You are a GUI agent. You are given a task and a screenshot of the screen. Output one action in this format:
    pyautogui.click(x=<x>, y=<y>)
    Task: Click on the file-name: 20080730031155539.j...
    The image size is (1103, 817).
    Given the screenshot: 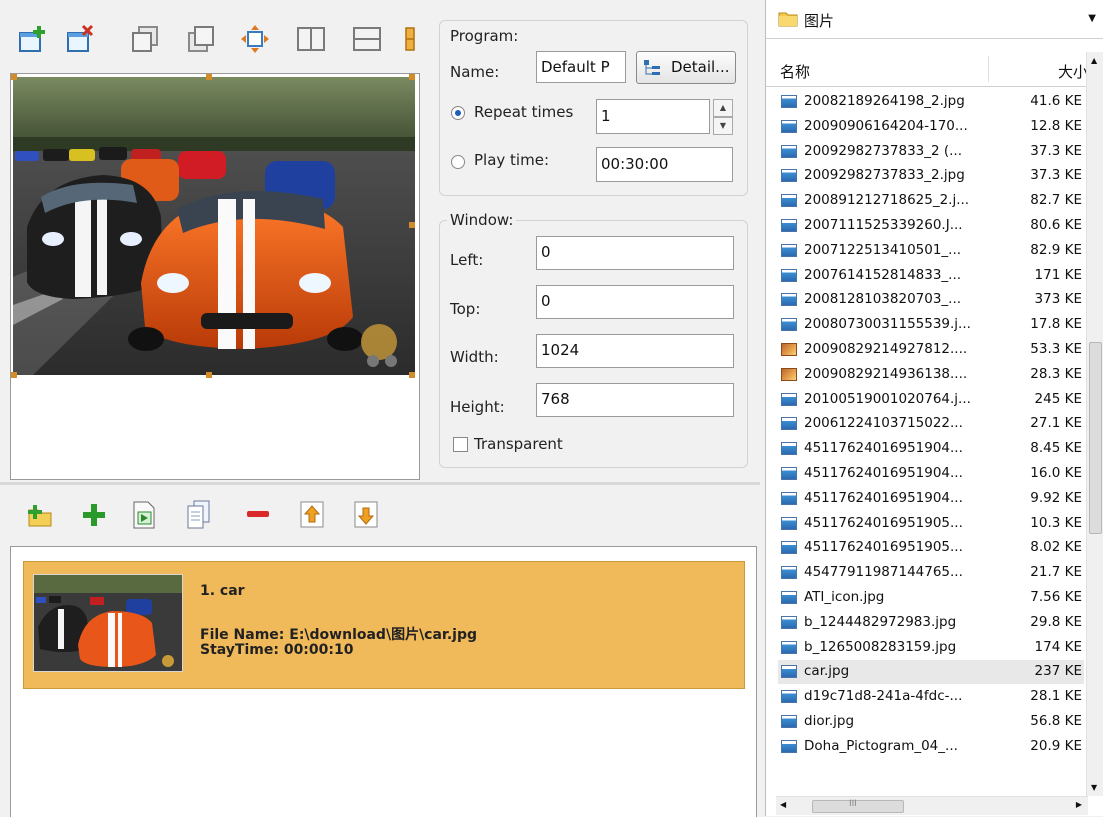 What is the action you would take?
    pyautogui.click(x=887, y=324)
    